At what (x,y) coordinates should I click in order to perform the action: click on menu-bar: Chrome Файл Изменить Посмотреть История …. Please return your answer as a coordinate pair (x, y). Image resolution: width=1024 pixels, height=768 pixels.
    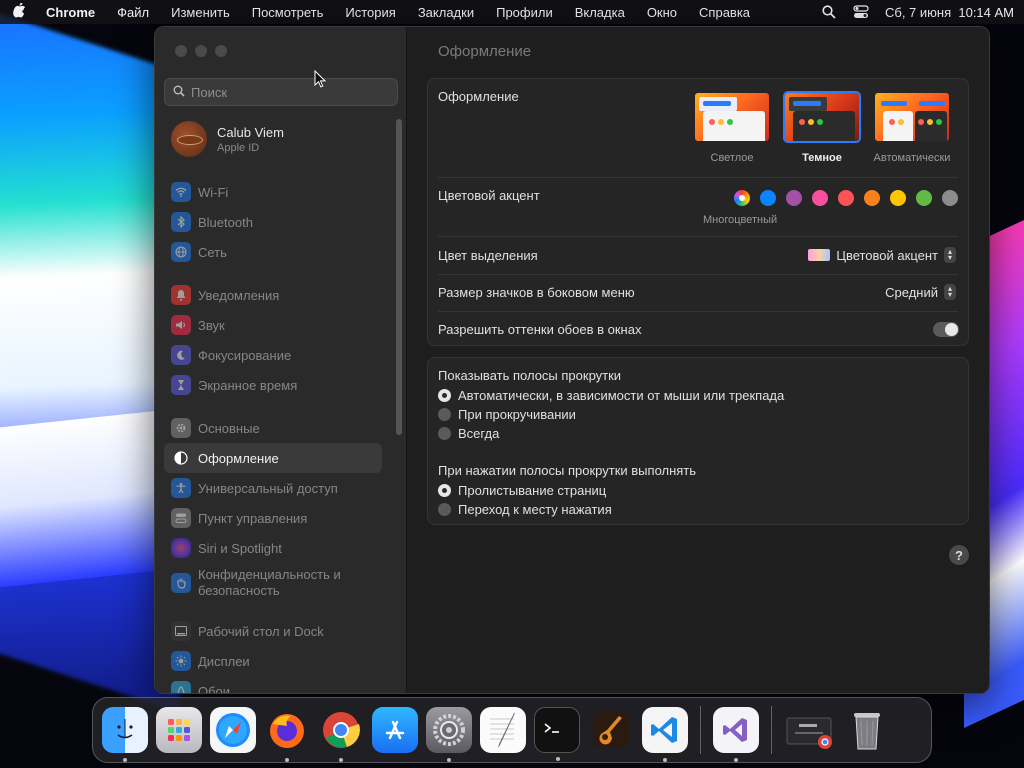
    Looking at the image, I should click on (512, 12).